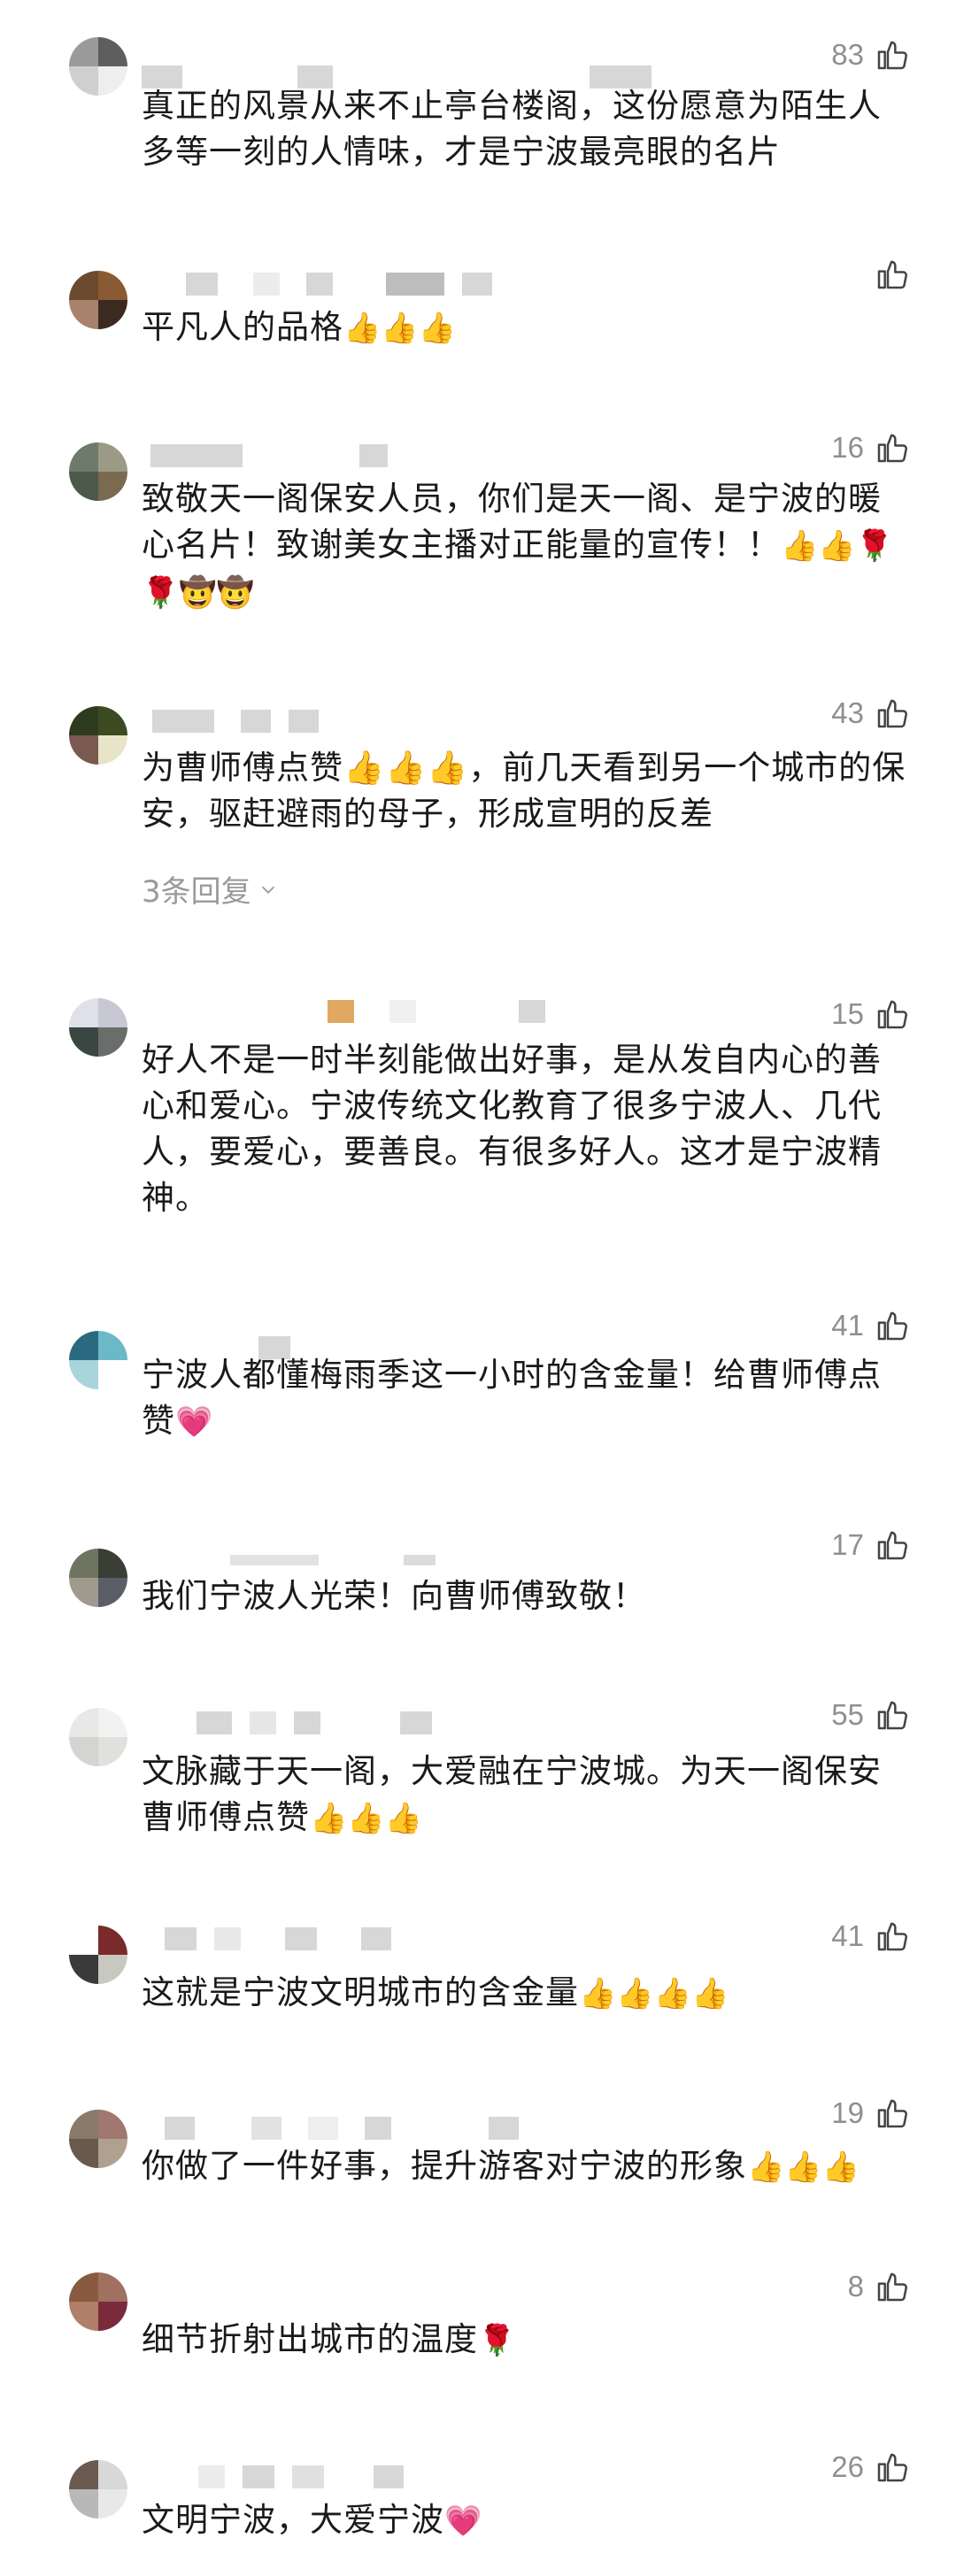  Describe the element at coordinates (870, 1545) in the screenshot. I see `like-button: 17` at that location.